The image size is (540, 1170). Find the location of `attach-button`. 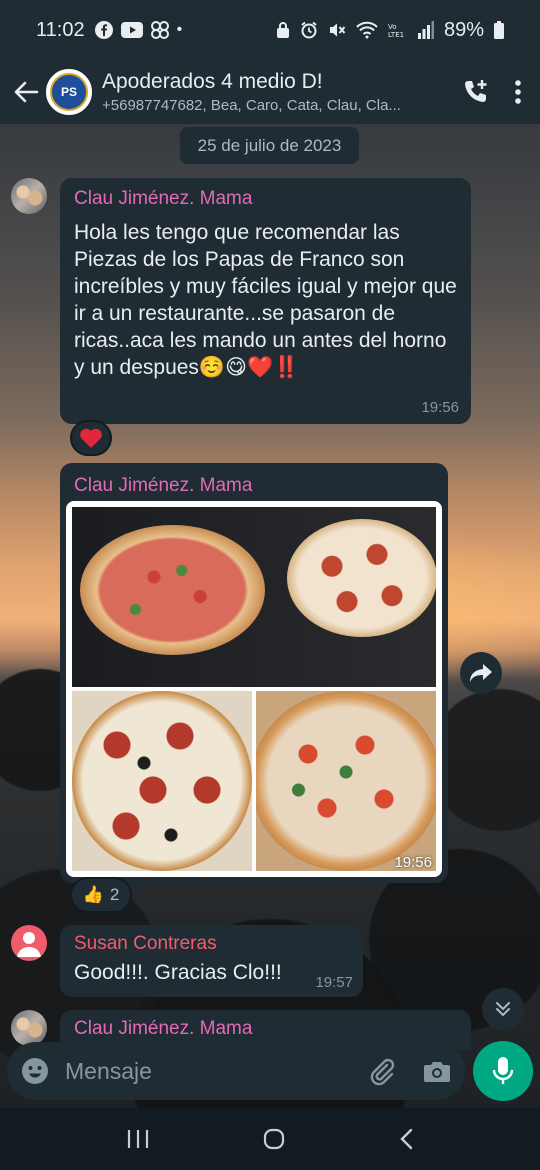

attach-button is located at coordinates (382, 1071).